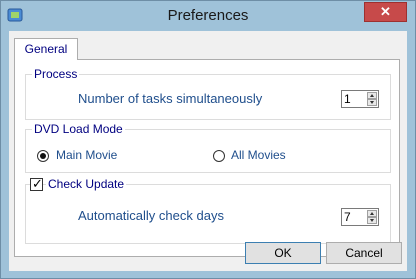 The width and height of the screenshot is (416, 279). What do you see at coordinates (56, 74) in the screenshot?
I see `process-group-legend: Process` at bounding box center [56, 74].